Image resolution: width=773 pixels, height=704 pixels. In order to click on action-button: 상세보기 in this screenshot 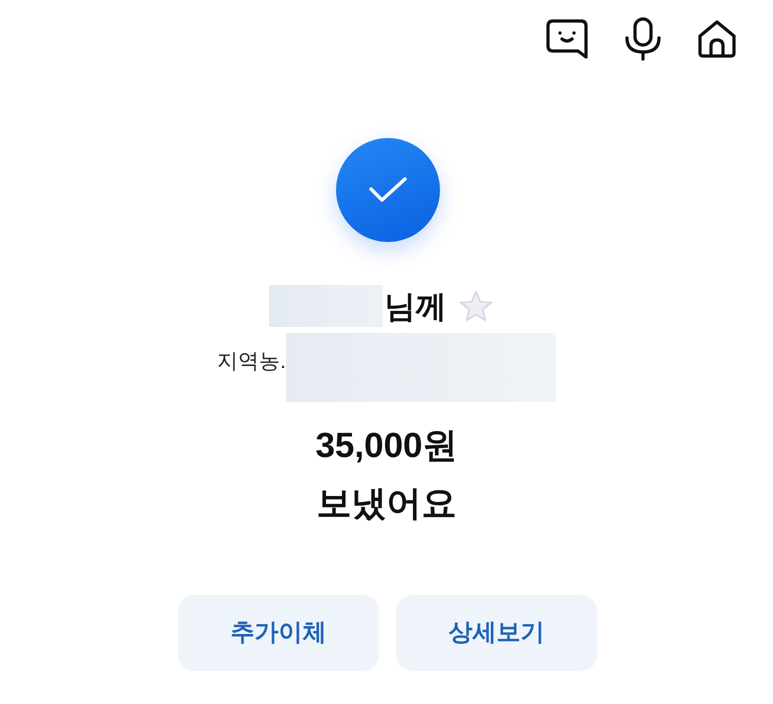, I will do `click(496, 633)`.